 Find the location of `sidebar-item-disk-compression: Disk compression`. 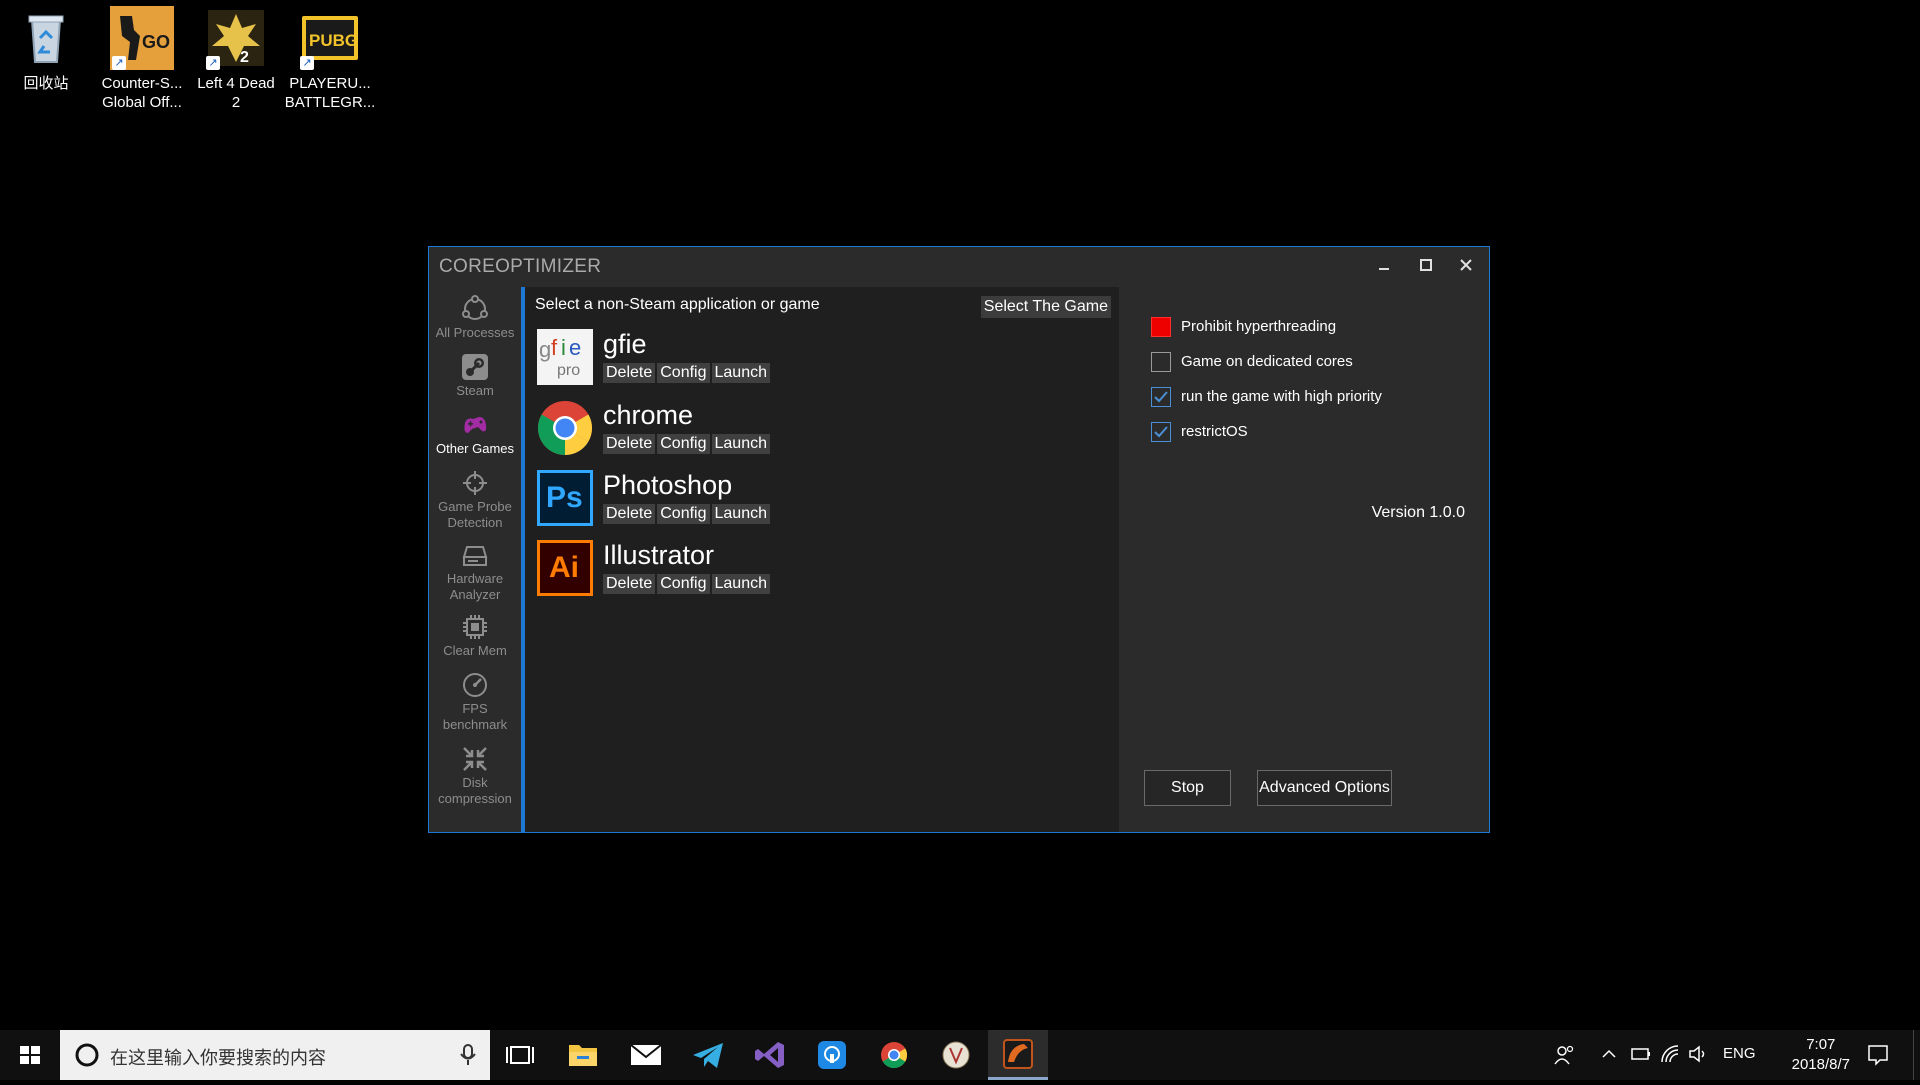

sidebar-item-disk-compression: Disk compression is located at coordinates (475, 776).